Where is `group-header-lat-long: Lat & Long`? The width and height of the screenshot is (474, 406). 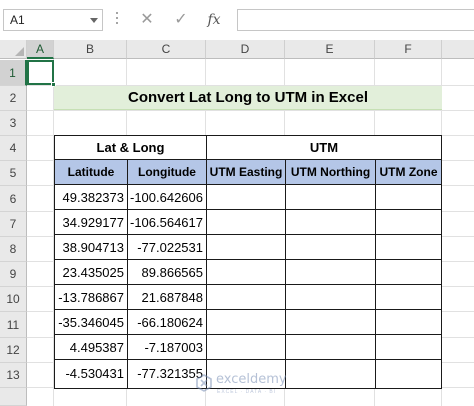 group-header-lat-long: Lat & Long is located at coordinates (131, 148).